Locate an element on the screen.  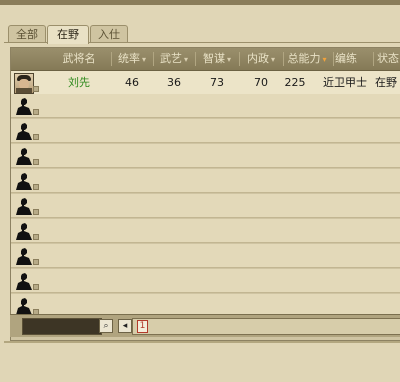
training-value: 近卫甲士 is located at coordinates (345, 82).